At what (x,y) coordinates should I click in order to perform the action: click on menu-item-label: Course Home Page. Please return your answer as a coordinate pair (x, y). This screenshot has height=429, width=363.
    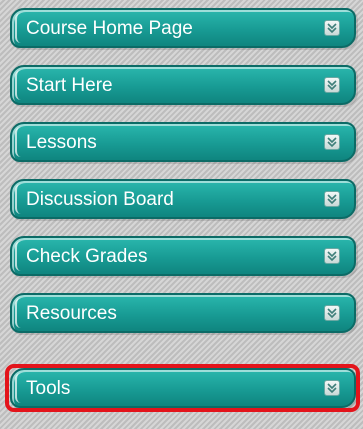
    Looking at the image, I should click on (109, 28).